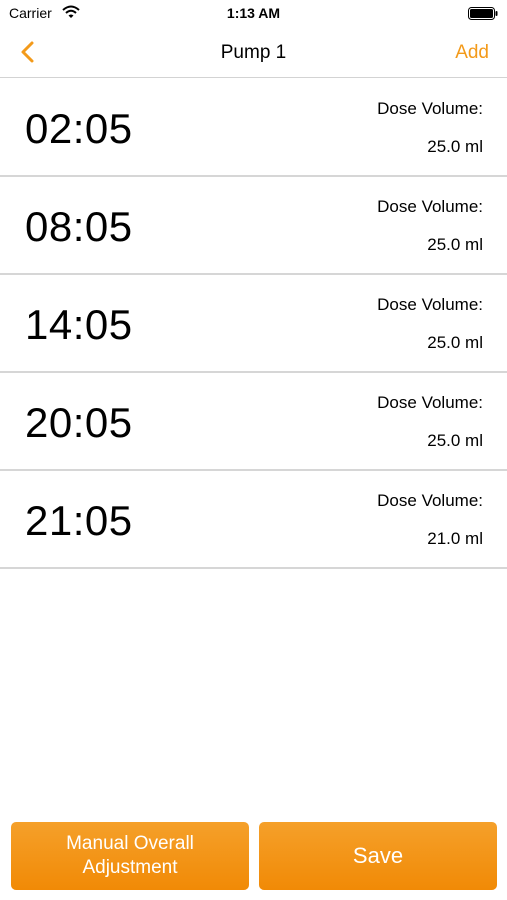  What do you see at coordinates (253, 226) in the screenshot?
I see `schedule-row: 08:05 Dose Volume: 25.0 ml` at bounding box center [253, 226].